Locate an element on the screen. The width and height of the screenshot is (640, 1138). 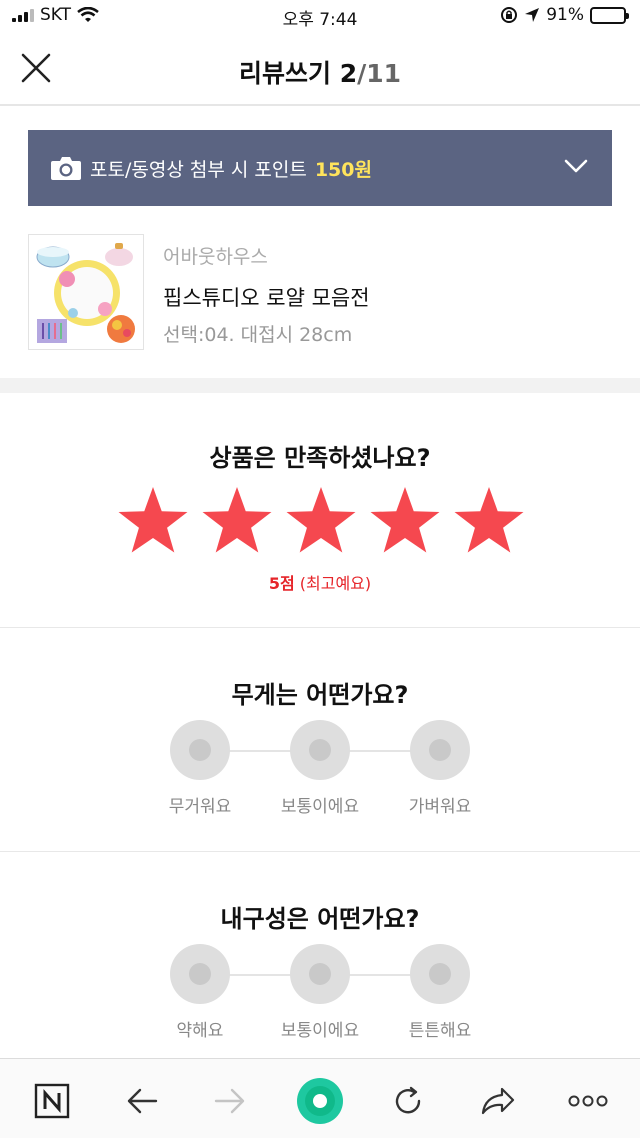
section-gap is located at coordinates (320, 385).